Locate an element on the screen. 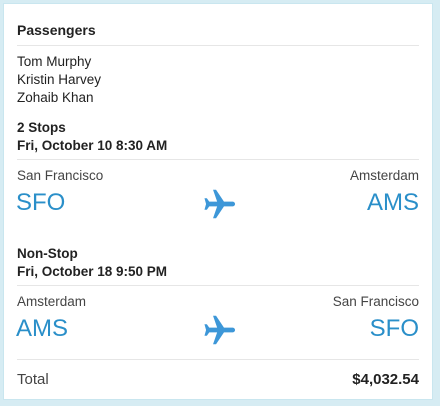  arrival-city: San Francisco is located at coordinates (375, 301).